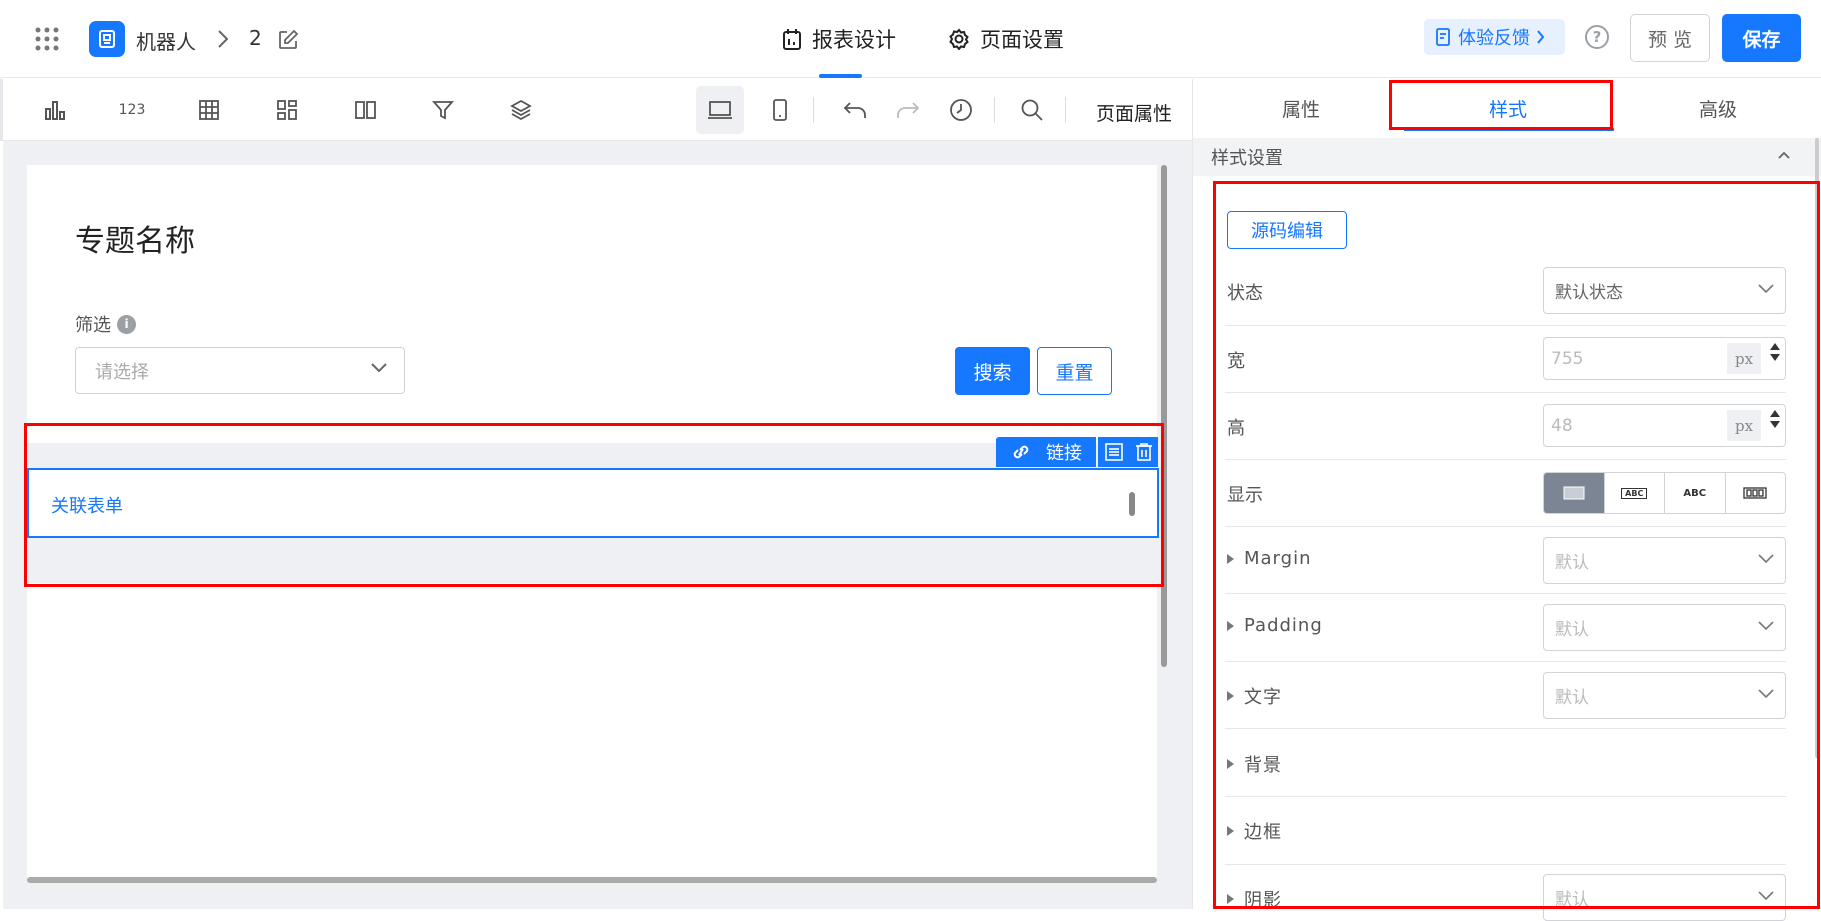  What do you see at coordinates (521, 110) in the screenshot?
I see `layers-icon` at bounding box center [521, 110].